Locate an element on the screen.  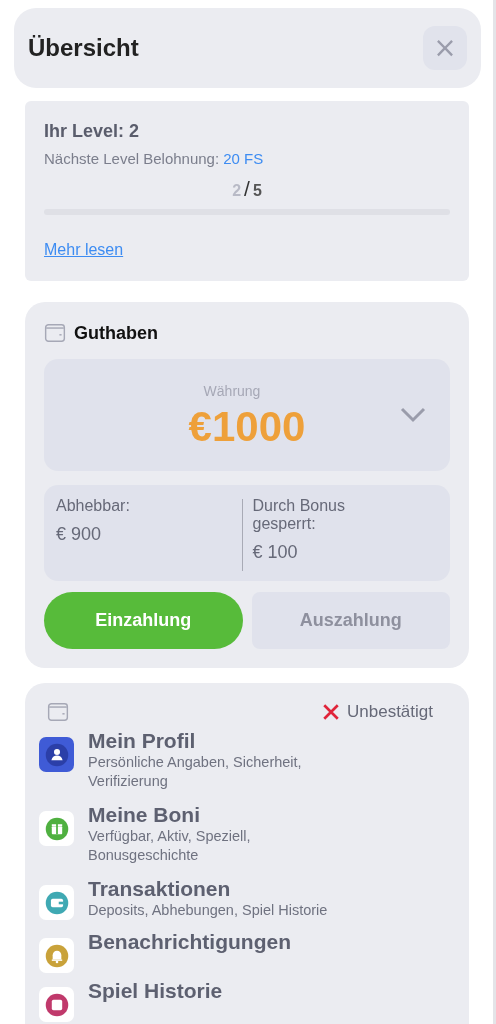
menu-item-title: Transaktionen is located at coordinates (160, 889).